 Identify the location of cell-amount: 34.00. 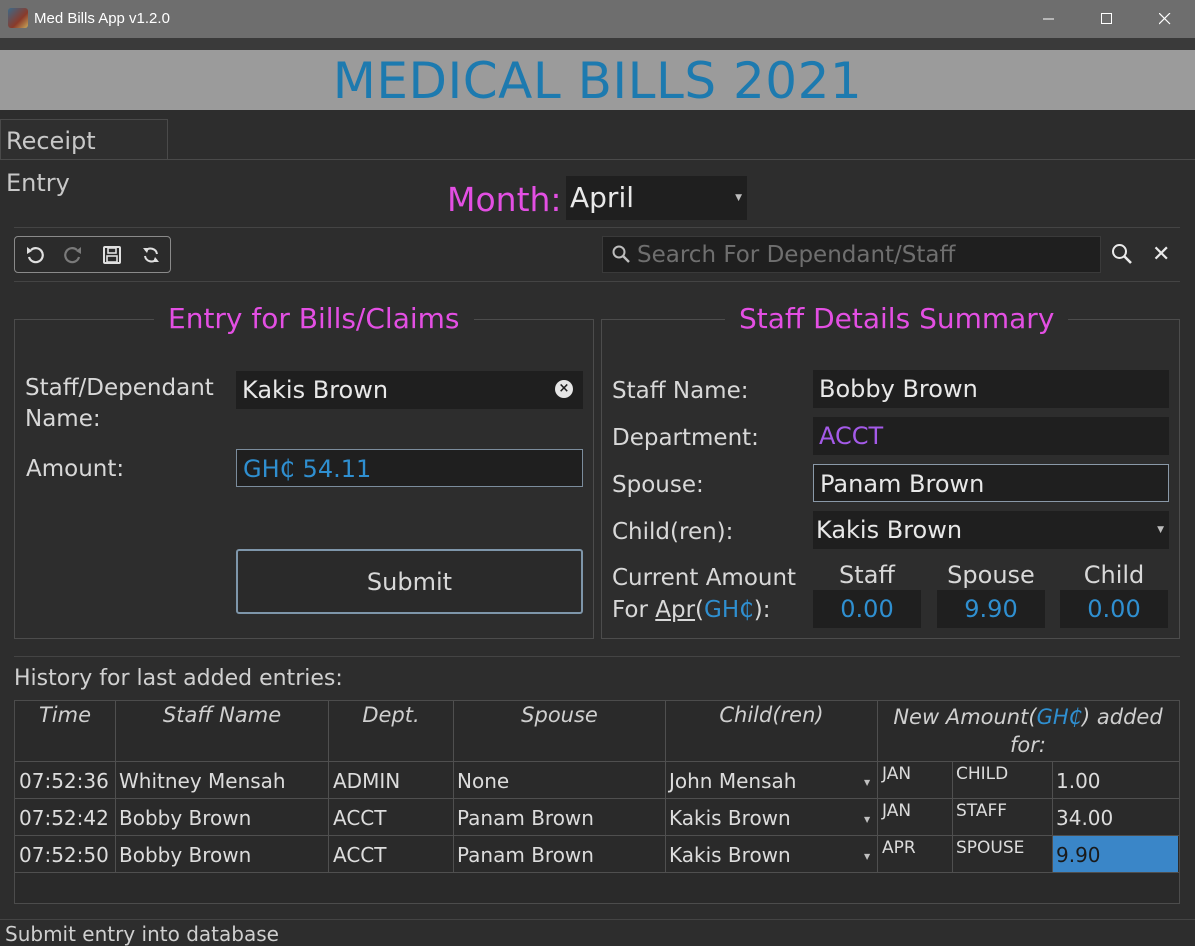
(1084, 818).